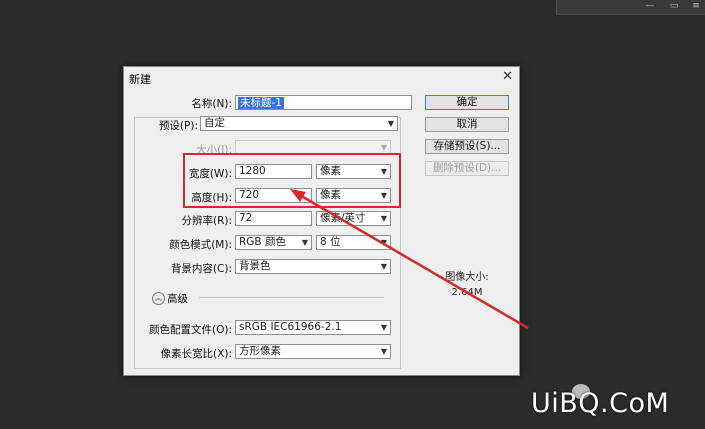 This screenshot has height=429, width=705. I want to click on ok-button: 确定, so click(467, 102).